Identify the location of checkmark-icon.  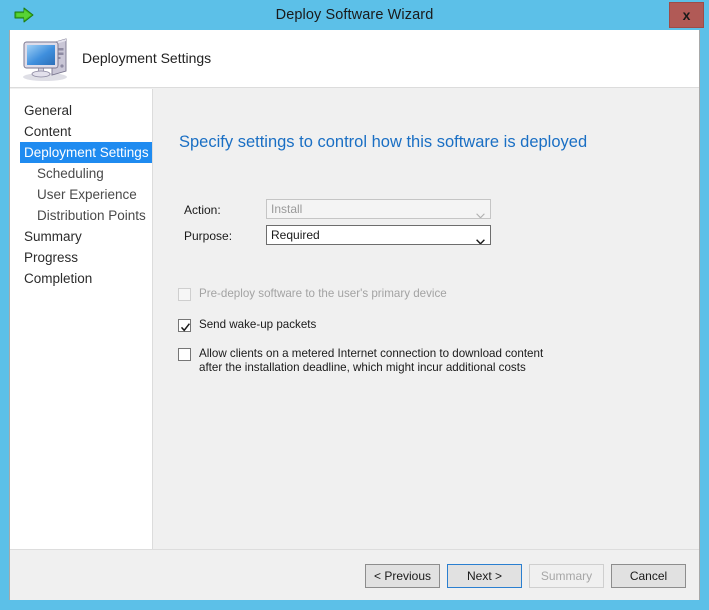
(185, 326).